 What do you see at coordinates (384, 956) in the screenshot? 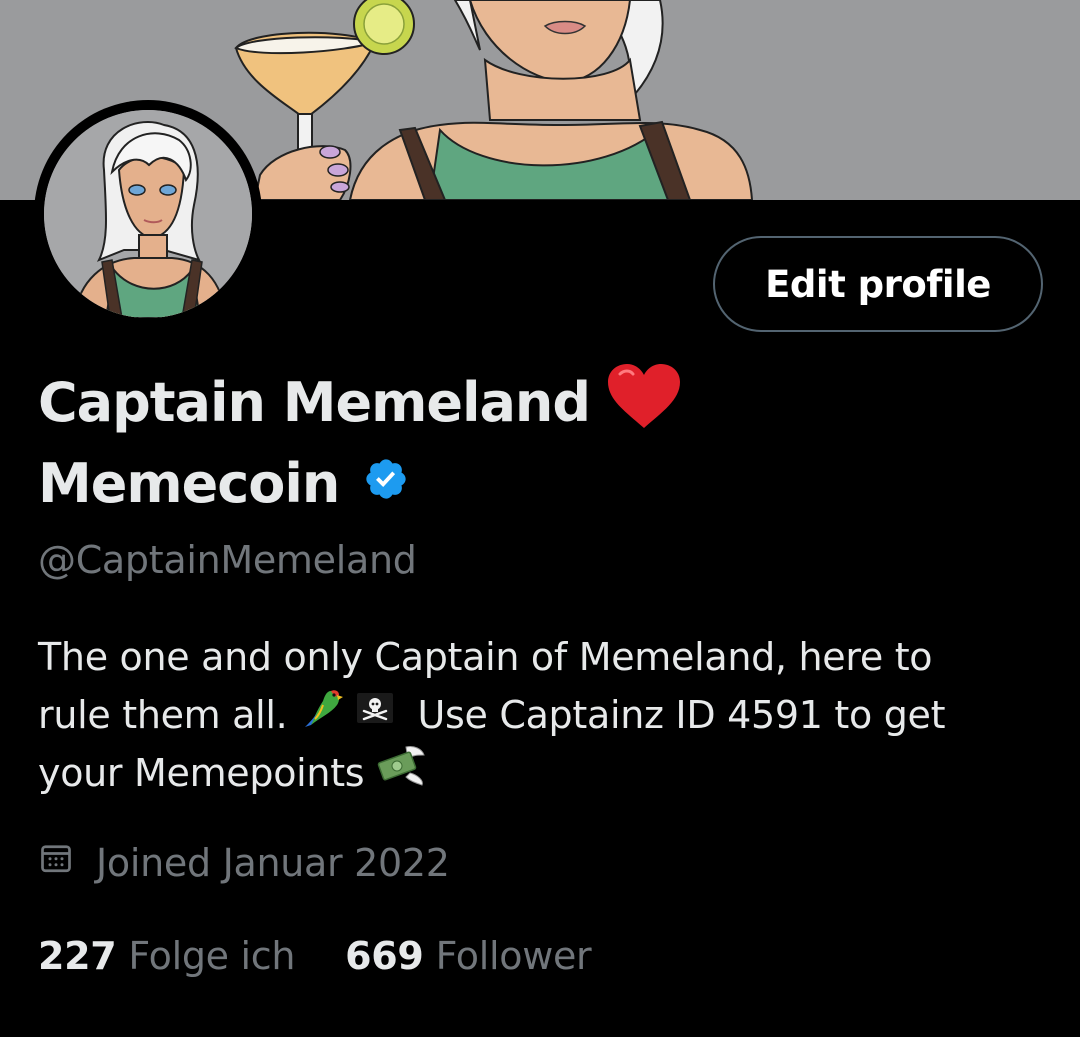
I see `followers-count: 669` at bounding box center [384, 956].